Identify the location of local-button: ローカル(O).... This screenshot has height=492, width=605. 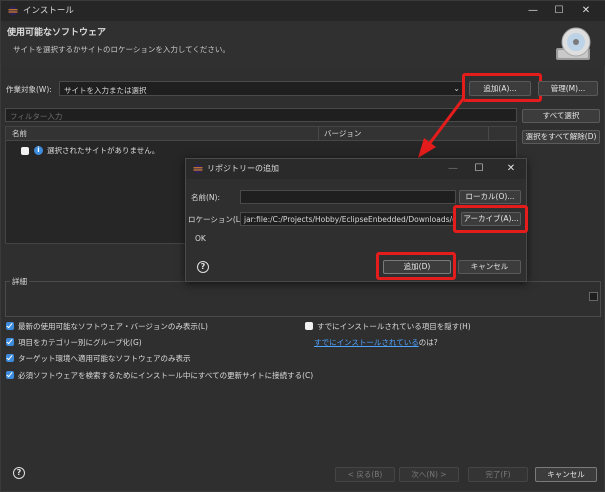
(490, 197).